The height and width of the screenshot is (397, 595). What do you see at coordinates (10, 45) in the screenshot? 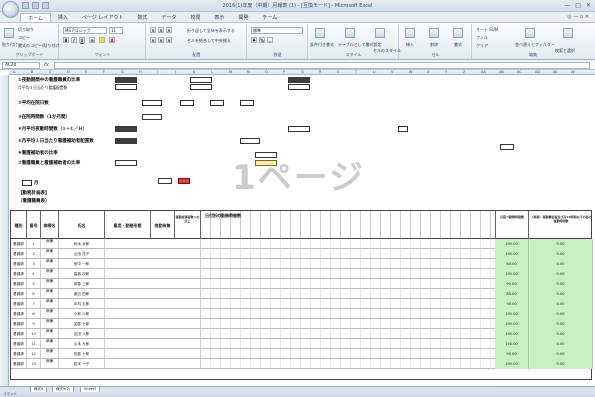
I see `paste-button: 貼り付け` at bounding box center [10, 45].